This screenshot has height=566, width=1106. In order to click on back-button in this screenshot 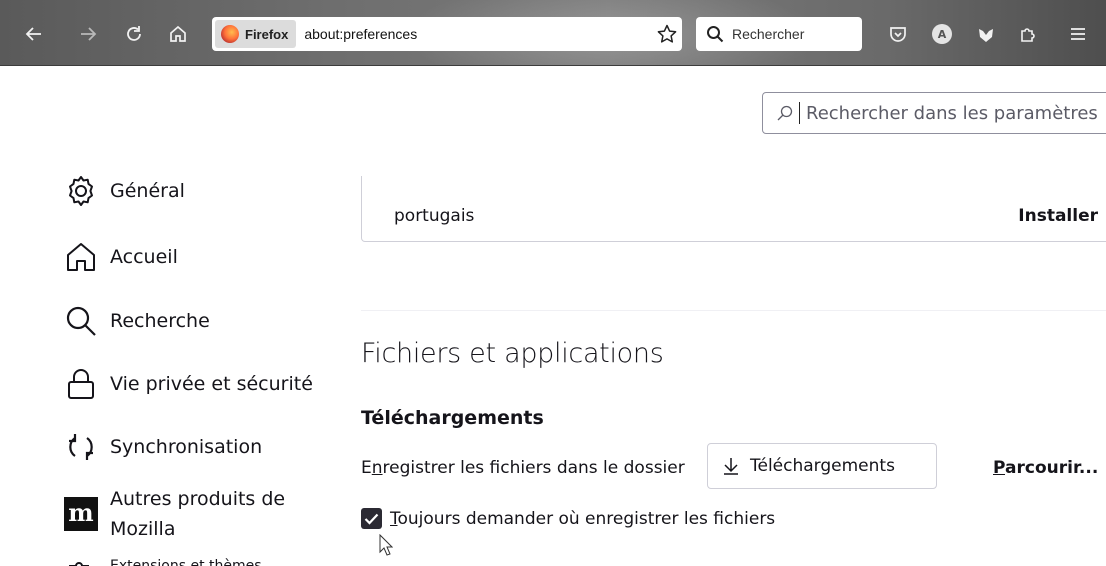, I will do `click(34, 34)`.